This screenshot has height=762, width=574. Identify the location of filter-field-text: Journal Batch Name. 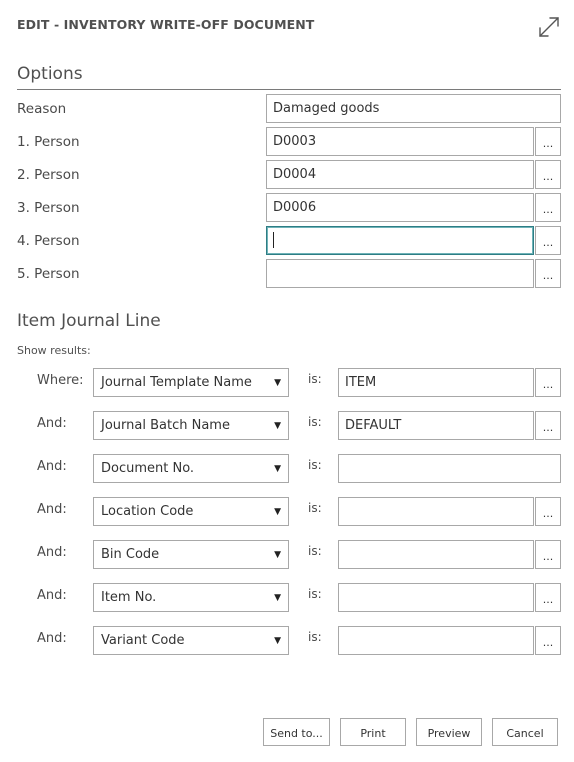
(165, 425).